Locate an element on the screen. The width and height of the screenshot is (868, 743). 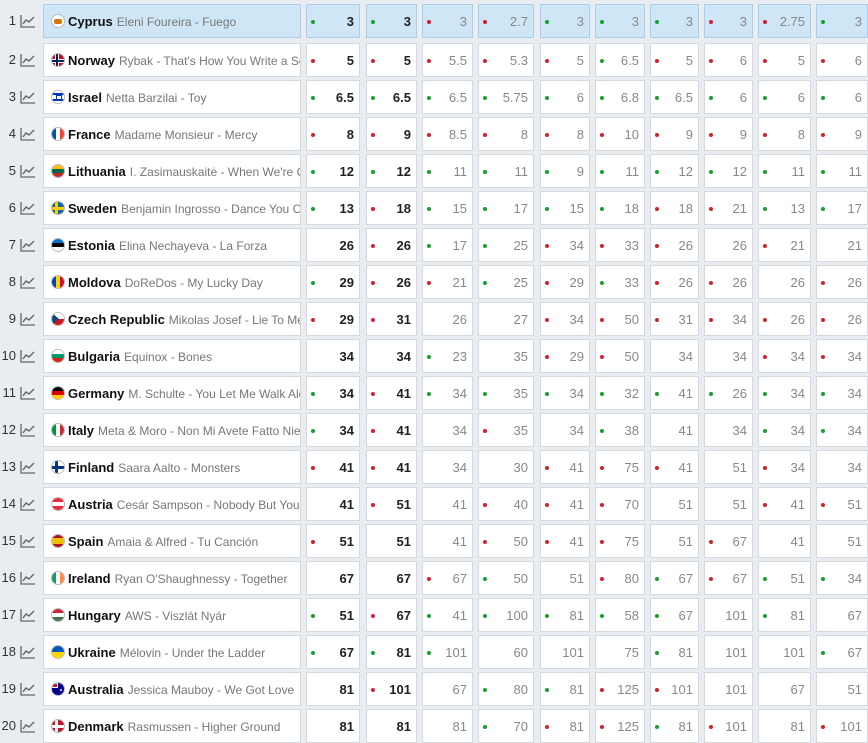
odds-cell: 33 is located at coordinates (620, 245).